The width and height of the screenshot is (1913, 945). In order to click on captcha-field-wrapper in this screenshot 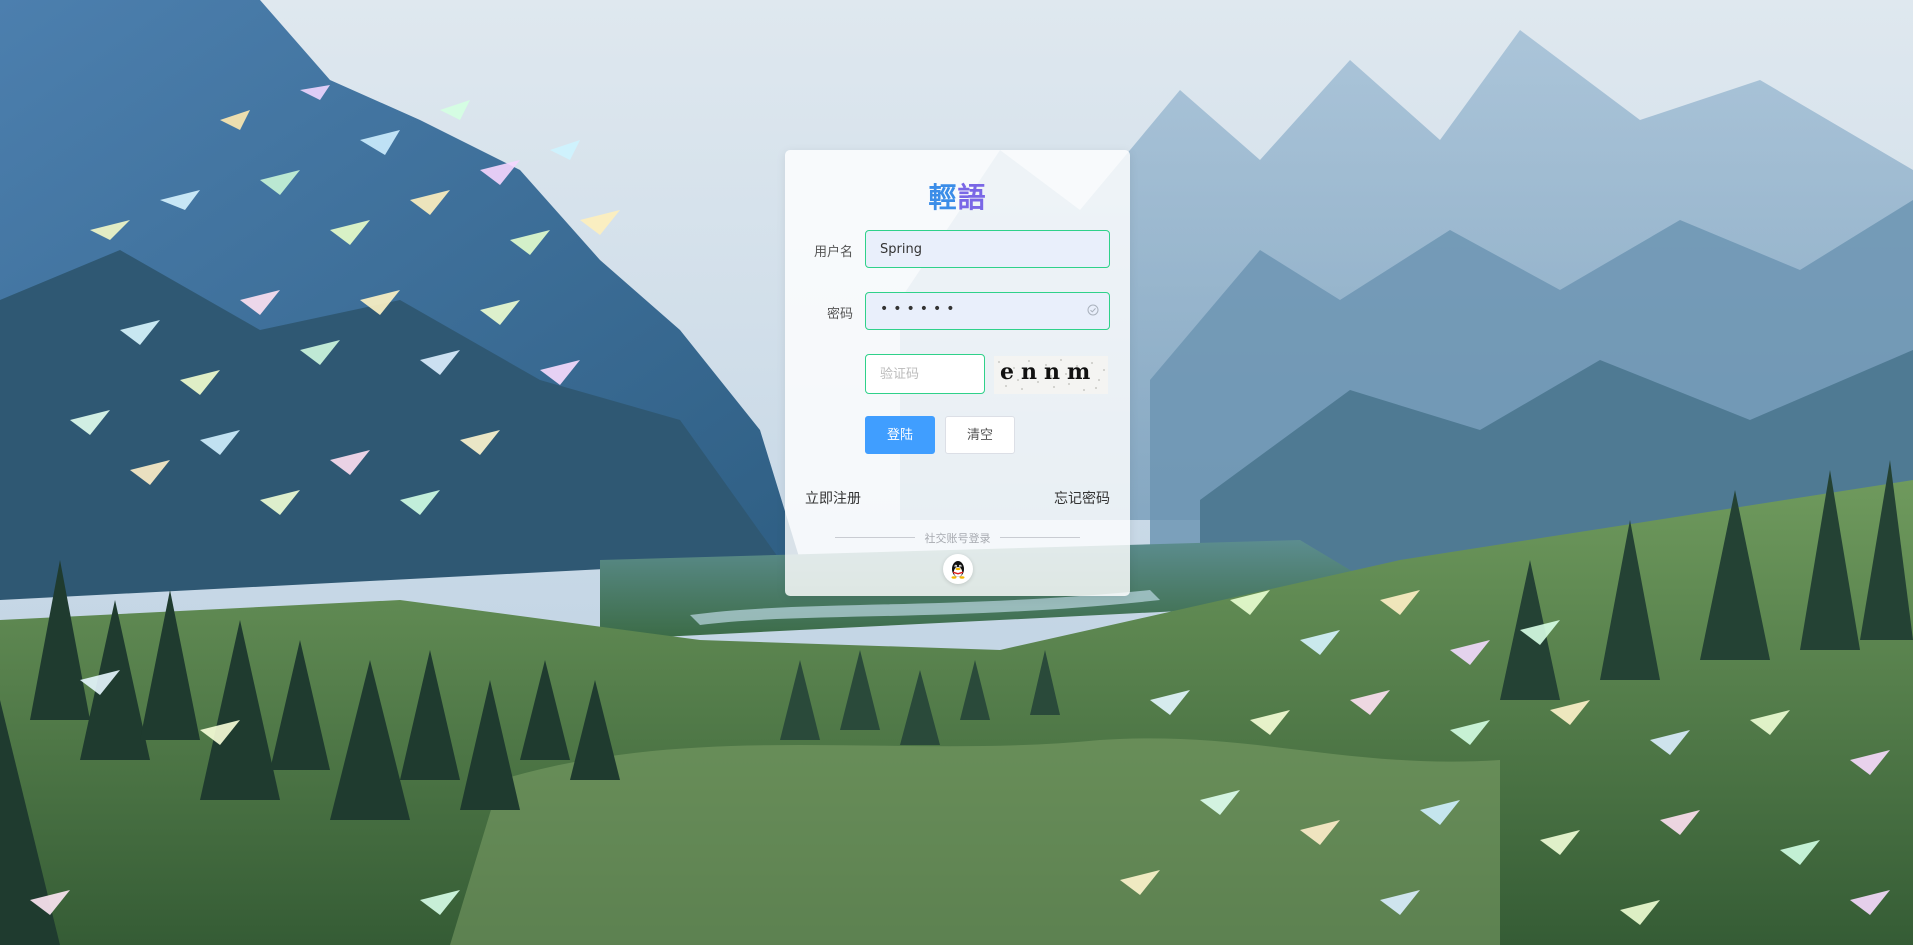, I will do `click(925, 374)`.